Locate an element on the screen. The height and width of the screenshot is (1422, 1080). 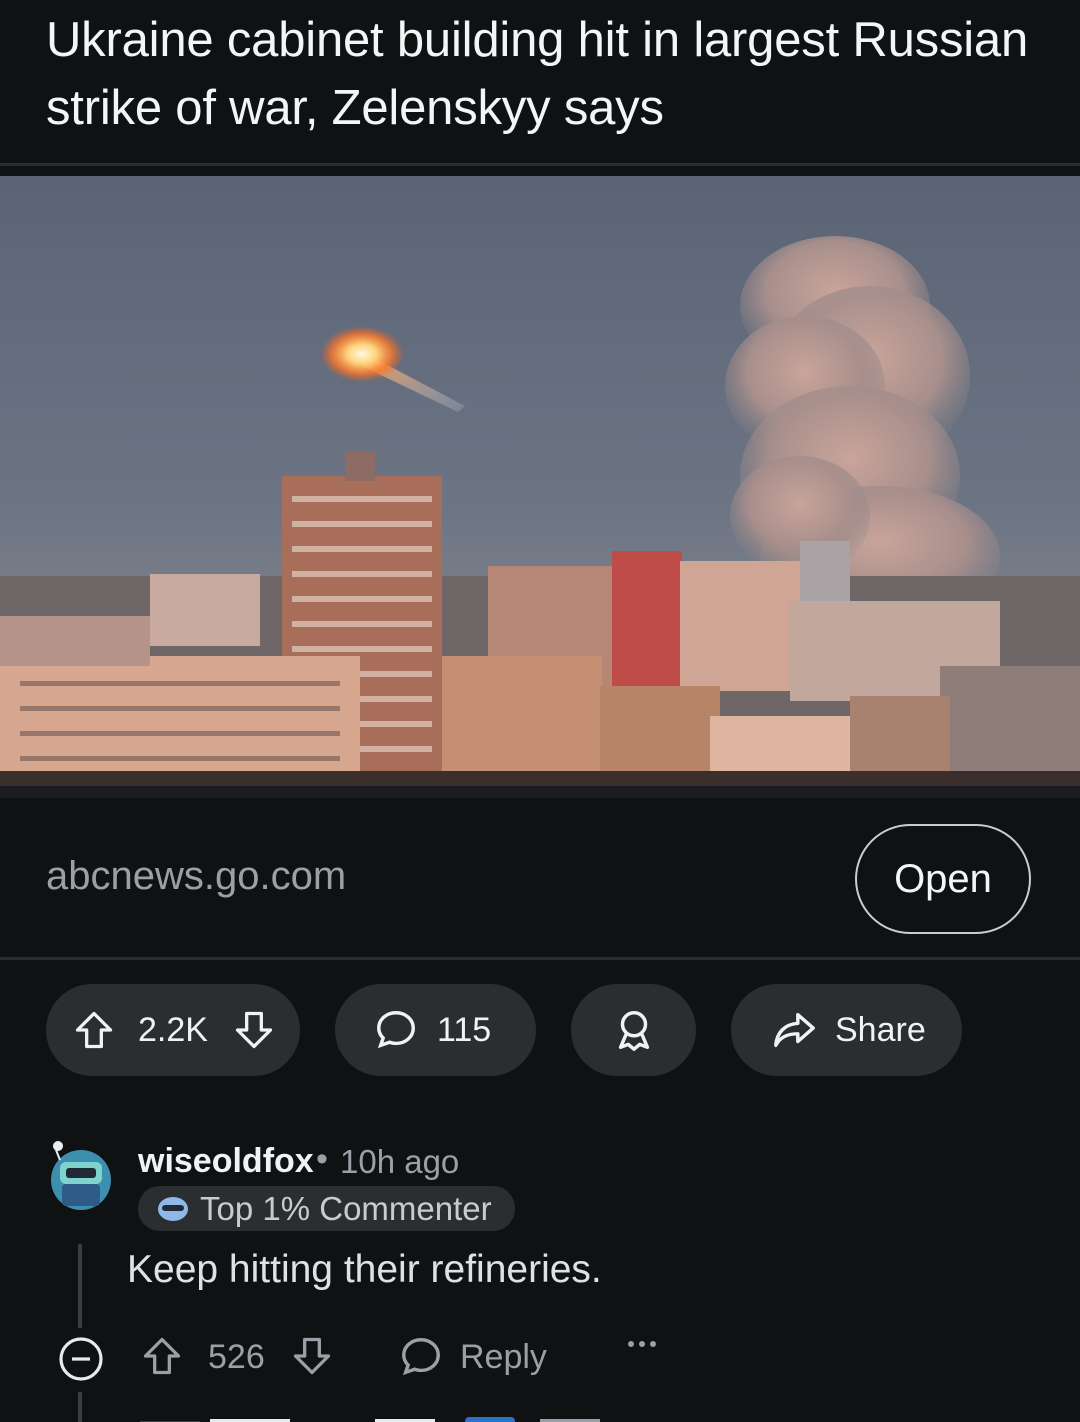
comment-downvote-button is located at coordinates (312, 1356).